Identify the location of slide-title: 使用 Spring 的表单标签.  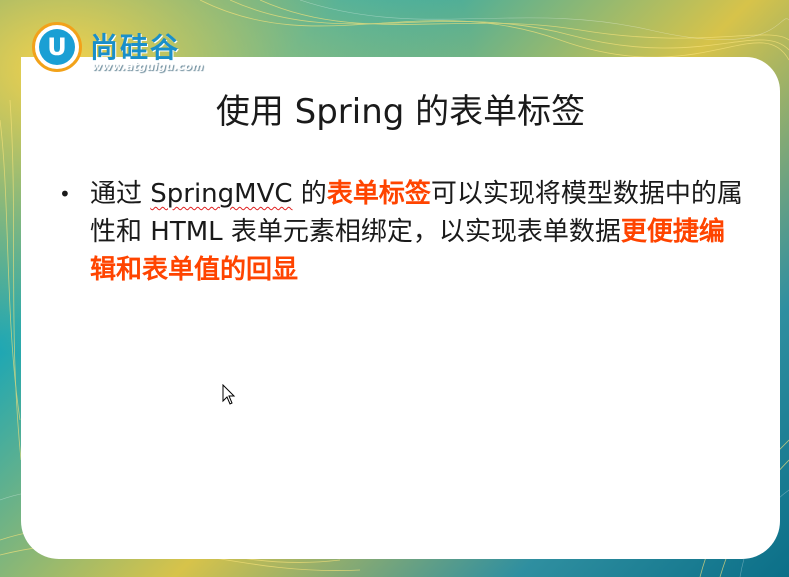
(400, 112).